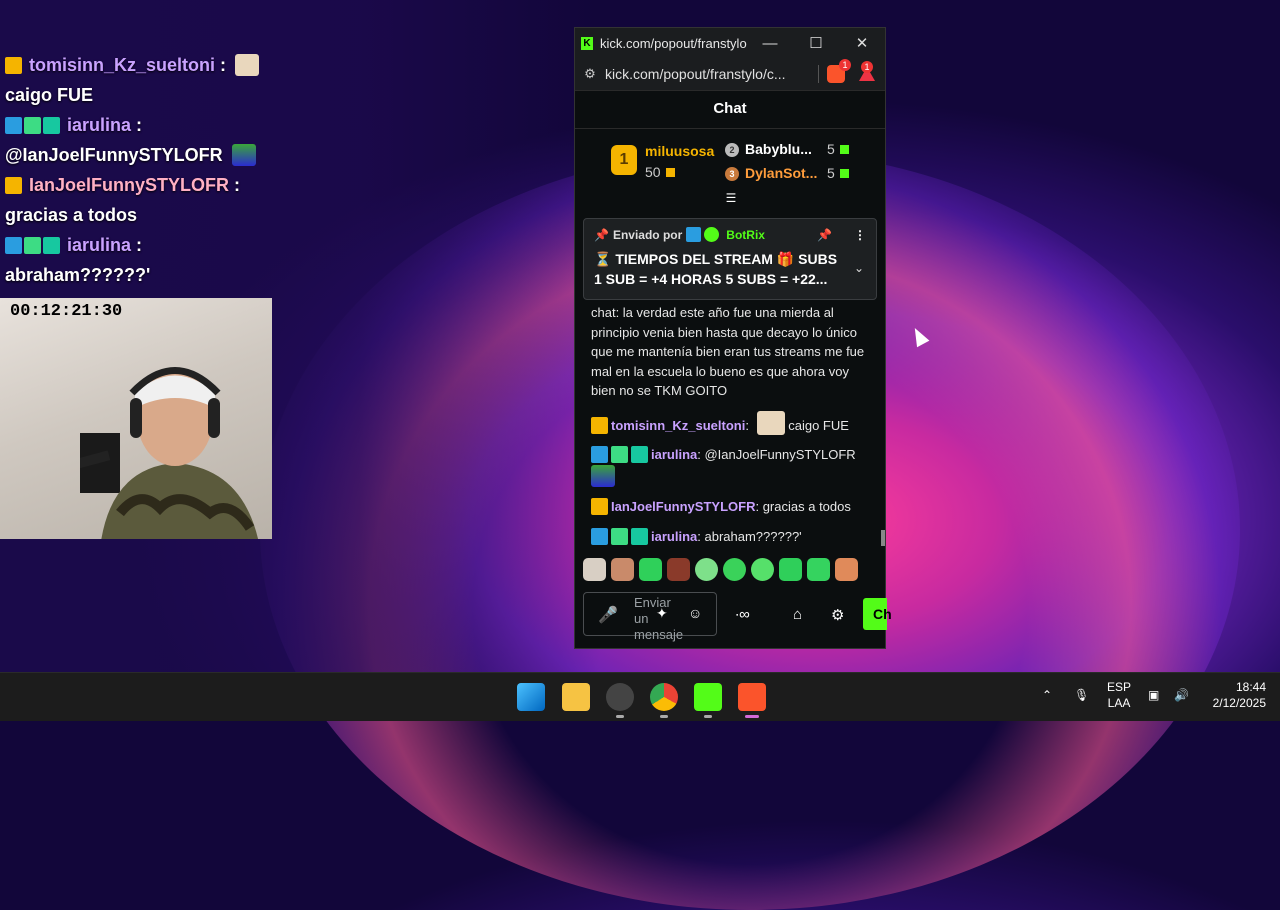 The height and width of the screenshot is (910, 1280). What do you see at coordinates (831, 149) in the screenshot?
I see `leaderboard-second-count: 5` at bounding box center [831, 149].